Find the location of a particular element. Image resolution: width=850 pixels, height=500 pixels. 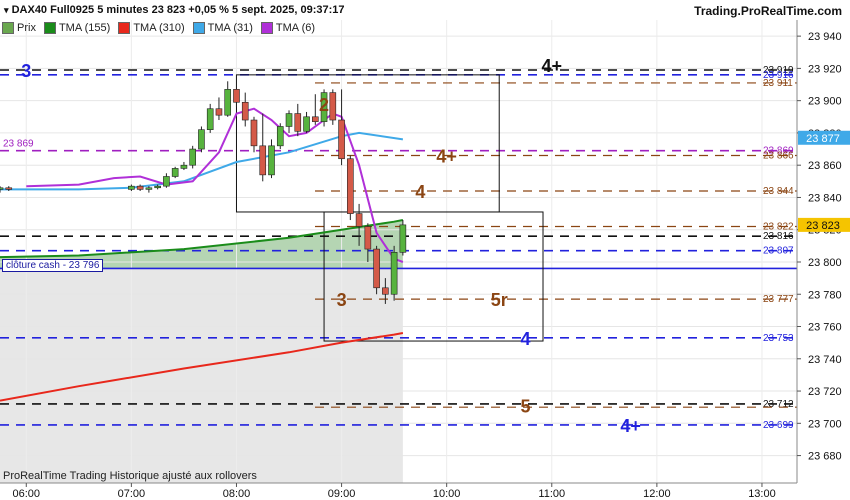

y-tick-label: 23 800 is located at coordinates (825, 263).